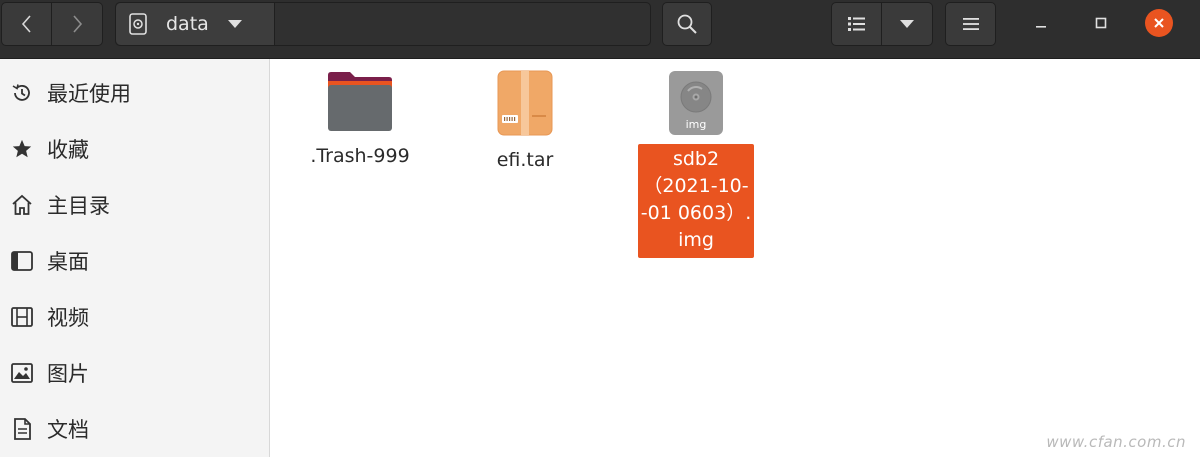  What do you see at coordinates (134, 149) in the screenshot?
I see `sidebar-item-starred: 收藏` at bounding box center [134, 149].